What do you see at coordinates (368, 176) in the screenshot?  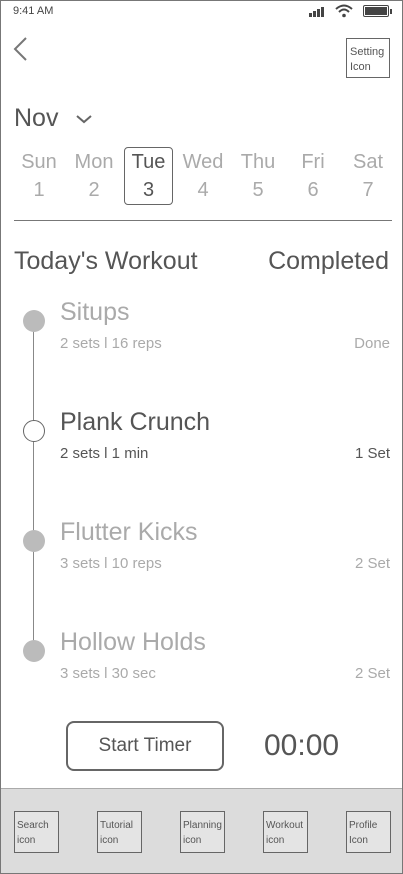 I see `day-sat: Sat 7` at bounding box center [368, 176].